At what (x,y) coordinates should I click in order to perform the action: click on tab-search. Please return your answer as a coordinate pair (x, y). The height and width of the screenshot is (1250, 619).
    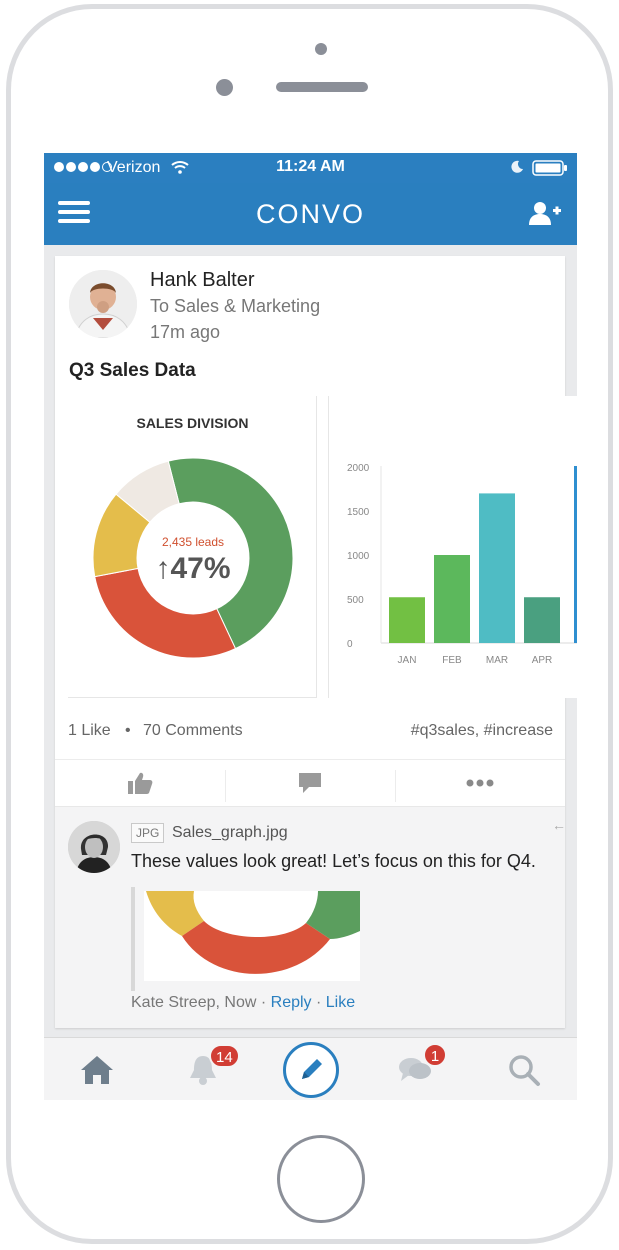
    Looking at the image, I should click on (524, 1069).